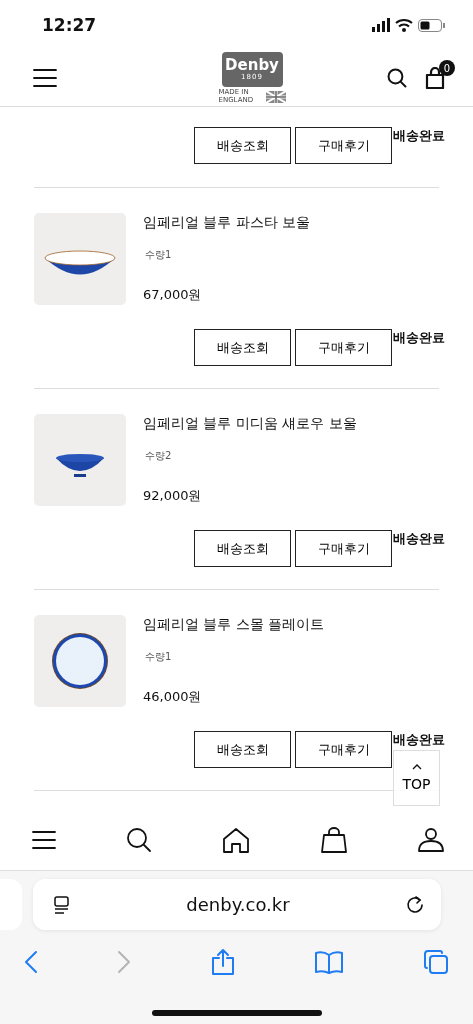 This screenshot has height=1024, width=473. I want to click on user-icon, so click(431, 839).